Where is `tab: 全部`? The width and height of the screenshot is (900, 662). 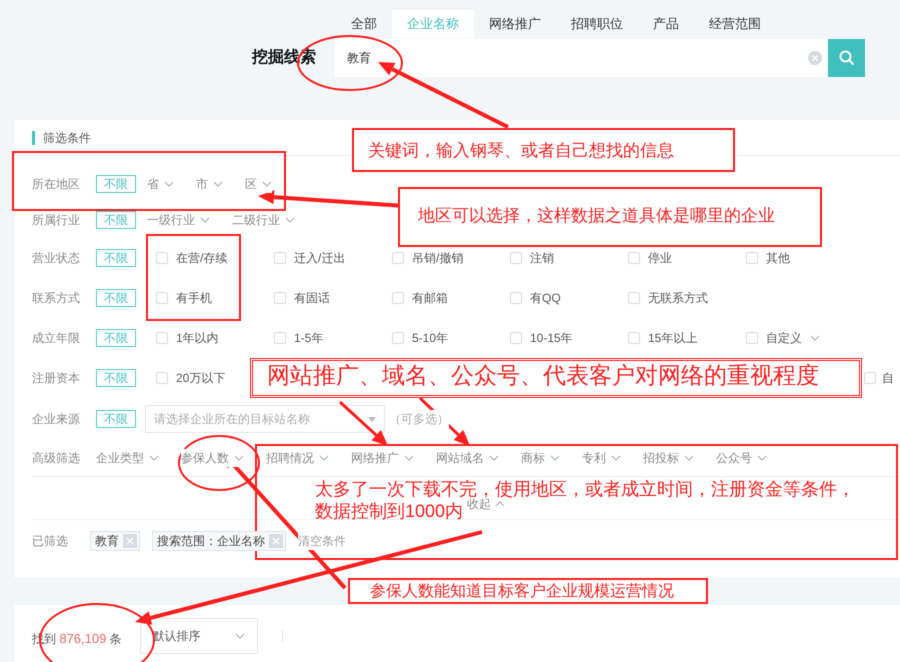
tab: 全部 is located at coordinates (364, 24).